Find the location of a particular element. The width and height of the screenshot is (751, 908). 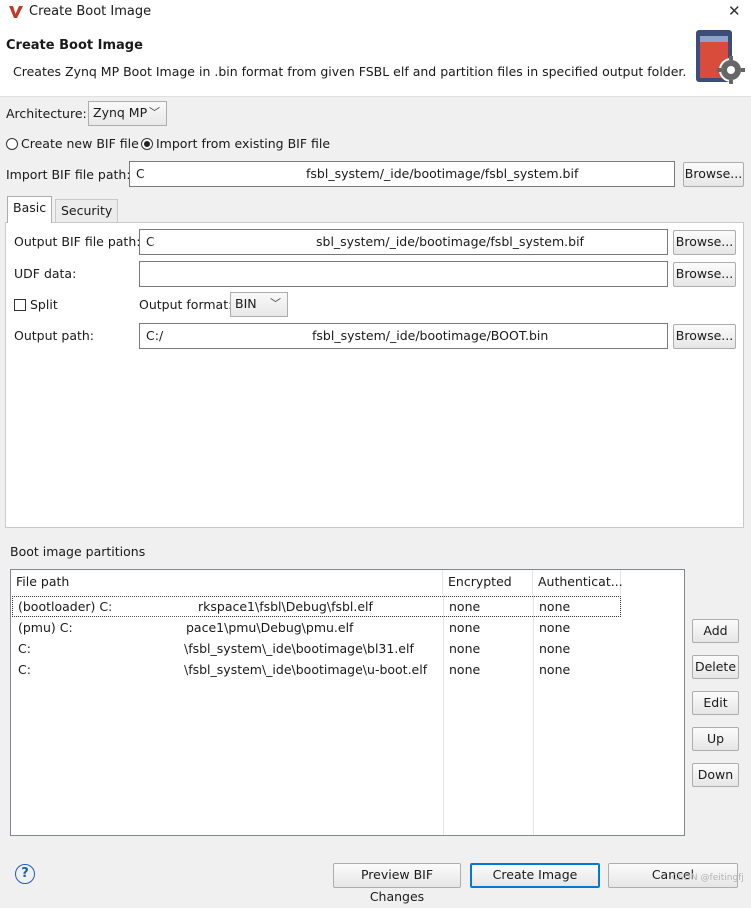

output-bif-label: Output BIF file path: is located at coordinates (77, 241).